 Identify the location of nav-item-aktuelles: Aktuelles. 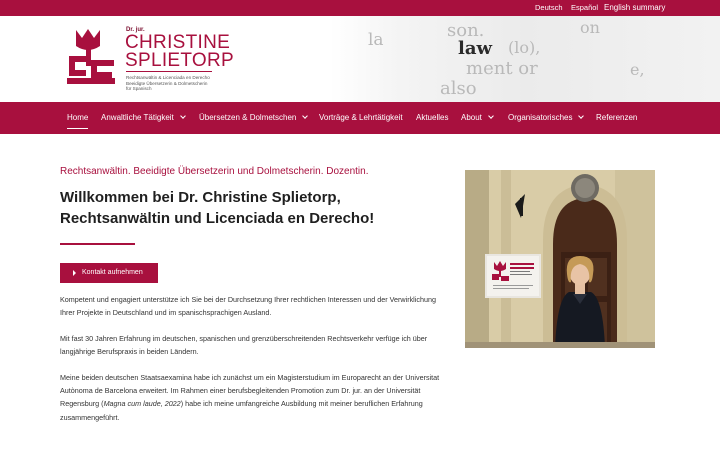
(432, 118).